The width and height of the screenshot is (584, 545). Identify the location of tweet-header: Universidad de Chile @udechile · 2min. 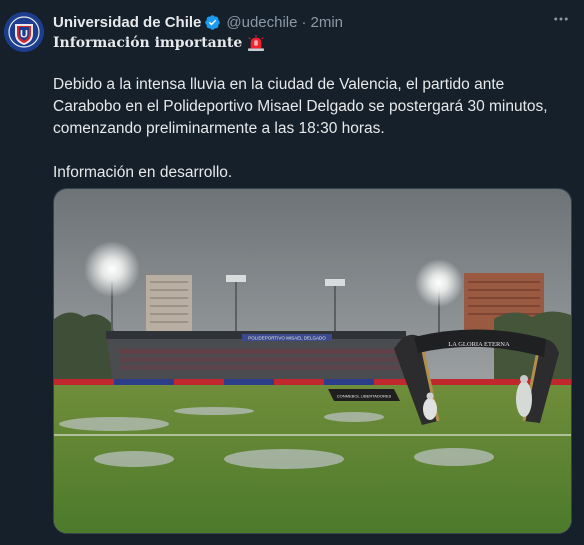
(198, 22).